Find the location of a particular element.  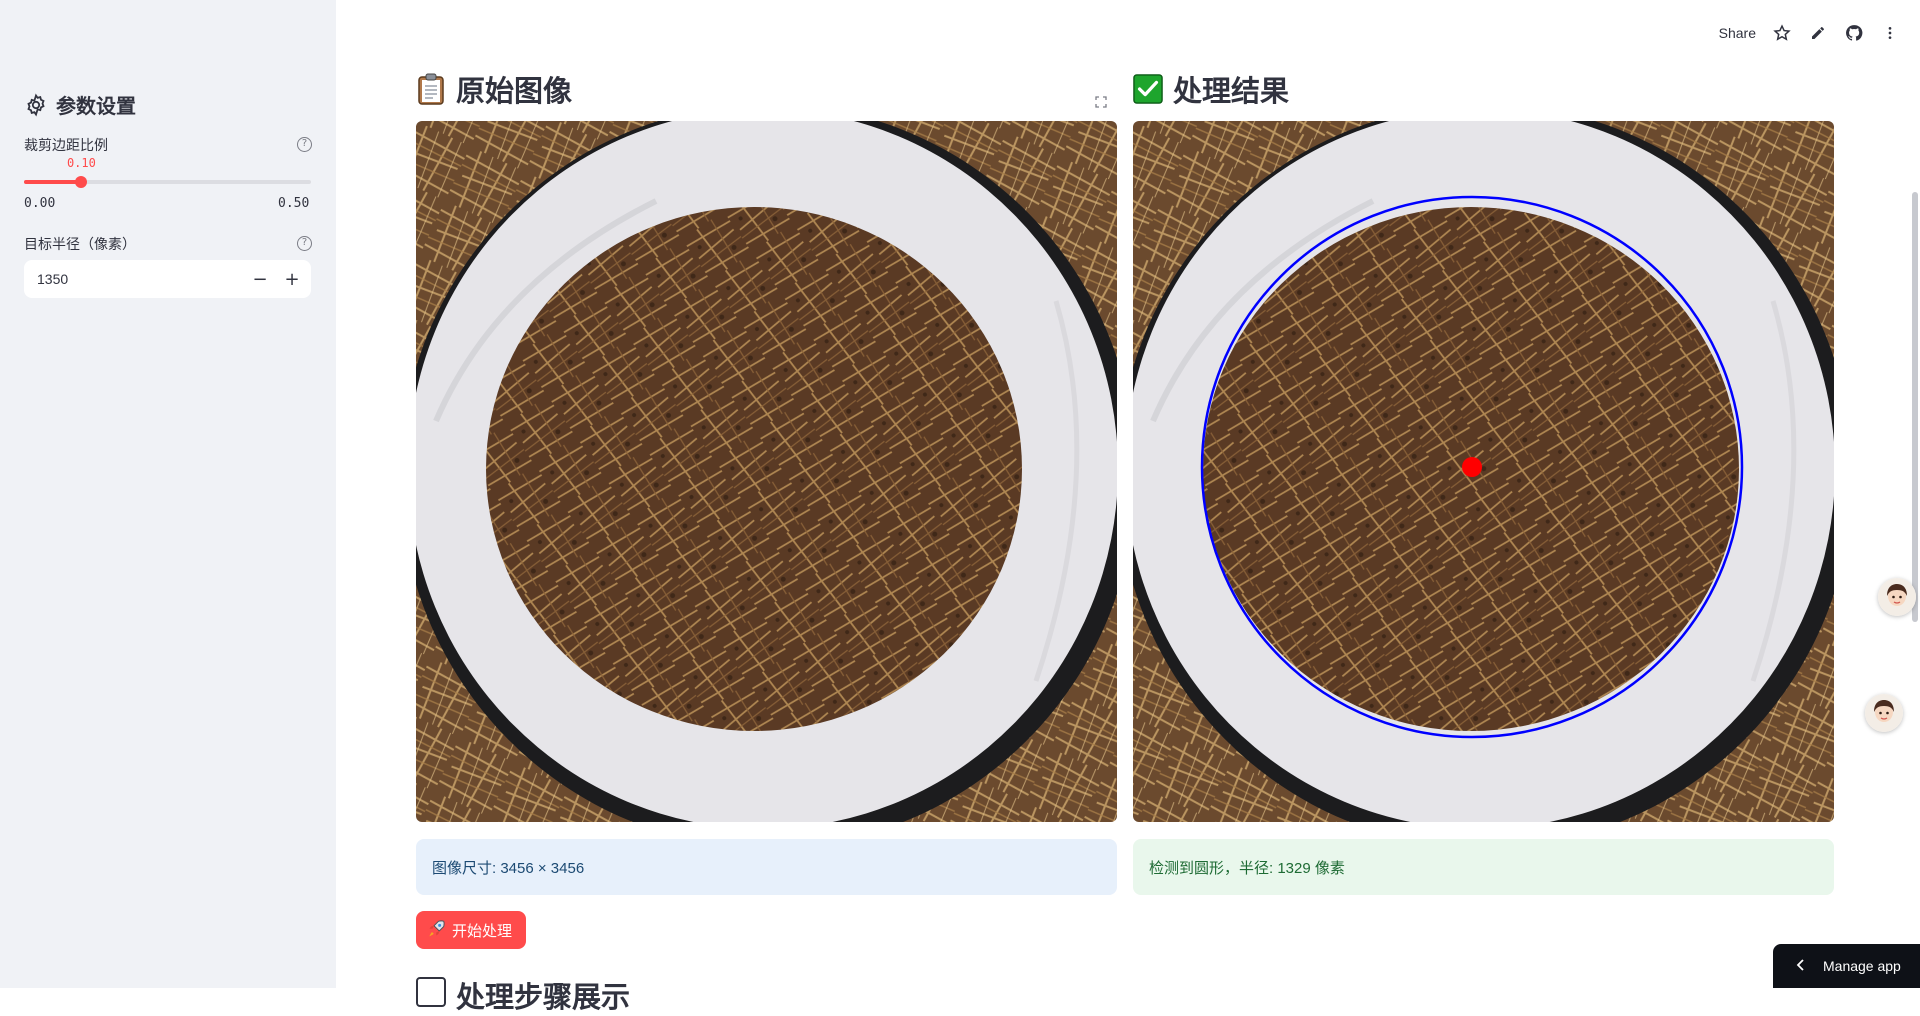

top-toolbar: Share is located at coordinates (1809, 33).